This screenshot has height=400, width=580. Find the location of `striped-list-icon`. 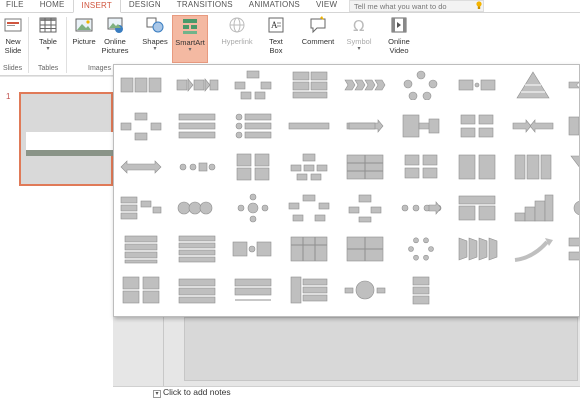

striped-list-icon is located at coordinates (197, 126).